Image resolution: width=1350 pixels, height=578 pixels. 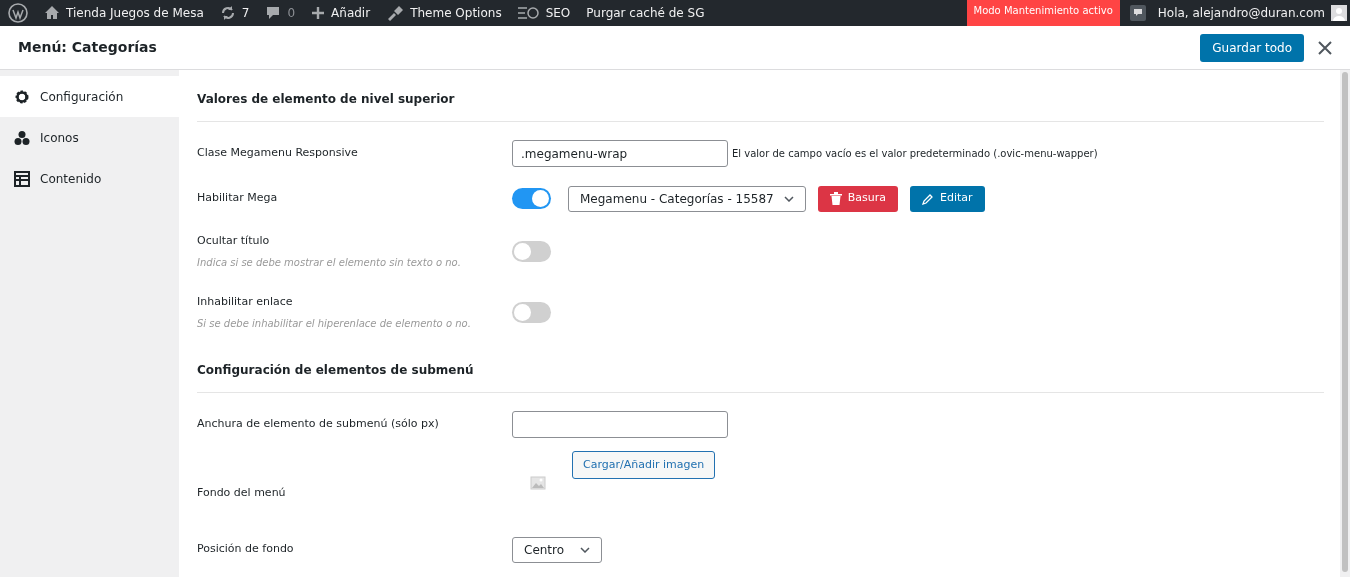 What do you see at coordinates (135, 13) in the screenshot?
I see `site-name-link: Tienda Juegos de Mesa` at bounding box center [135, 13].